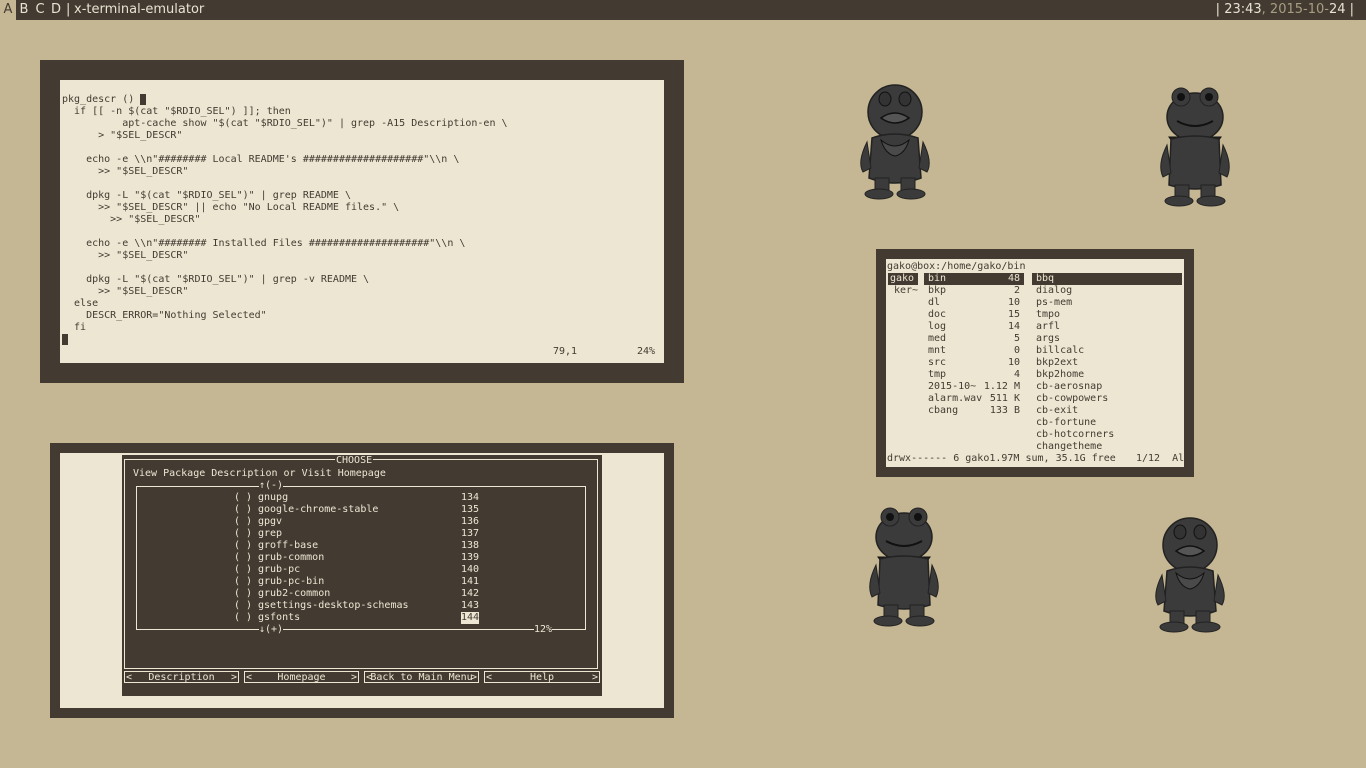 This screenshot has width=1366, height=768. Describe the element at coordinates (359, 582) in the screenshot. I see `package-list-item: ( ) grub-pc-bin 141` at that location.